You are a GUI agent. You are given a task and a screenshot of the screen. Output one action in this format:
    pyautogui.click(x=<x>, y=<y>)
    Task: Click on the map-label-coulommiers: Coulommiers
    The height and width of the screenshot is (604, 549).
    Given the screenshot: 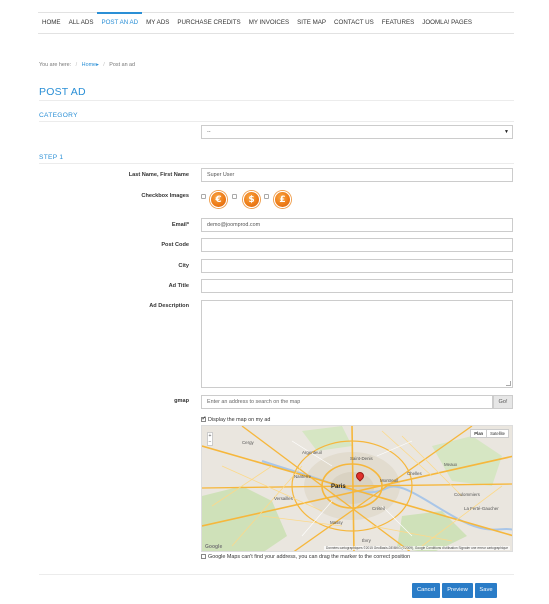 What is the action you would take?
    pyautogui.click(x=467, y=494)
    